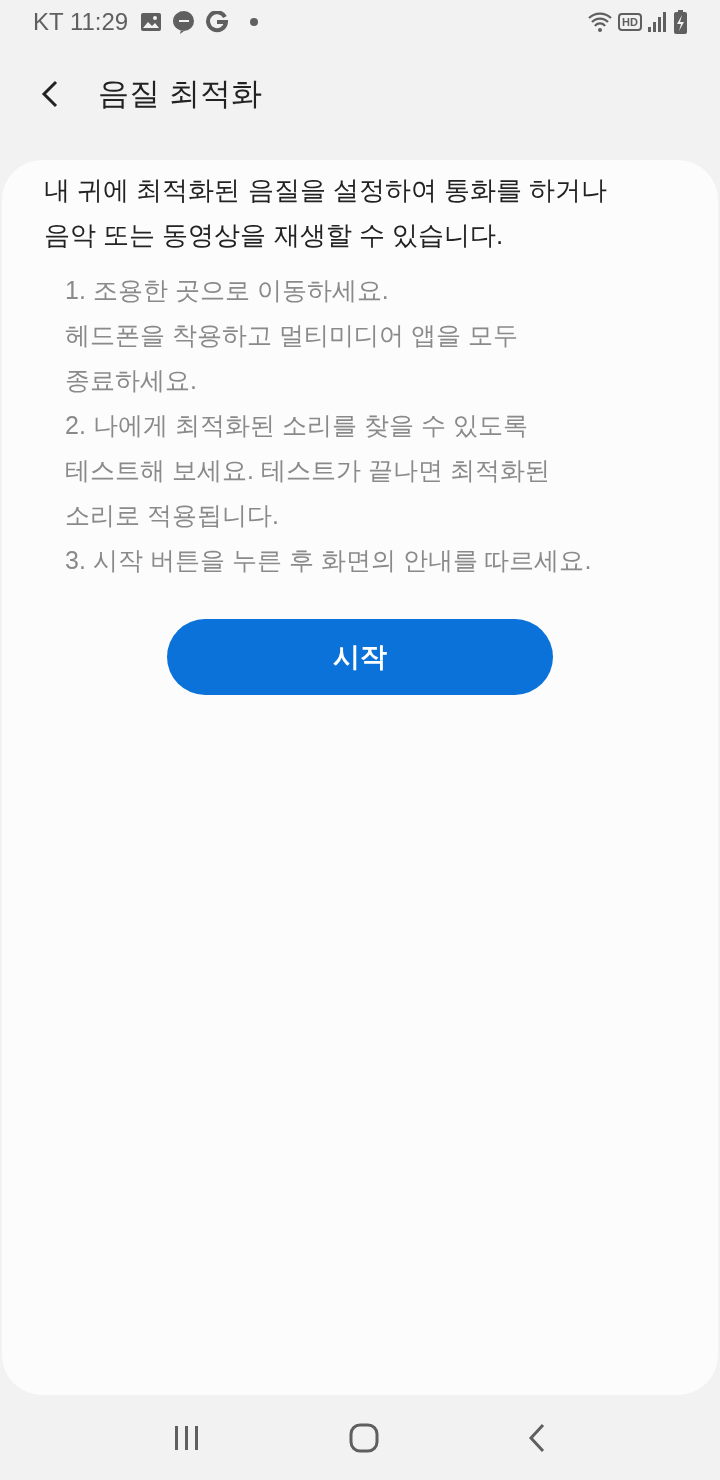 The height and width of the screenshot is (1480, 720). Describe the element at coordinates (360, 657) in the screenshot. I see `start-button: 시작` at that location.